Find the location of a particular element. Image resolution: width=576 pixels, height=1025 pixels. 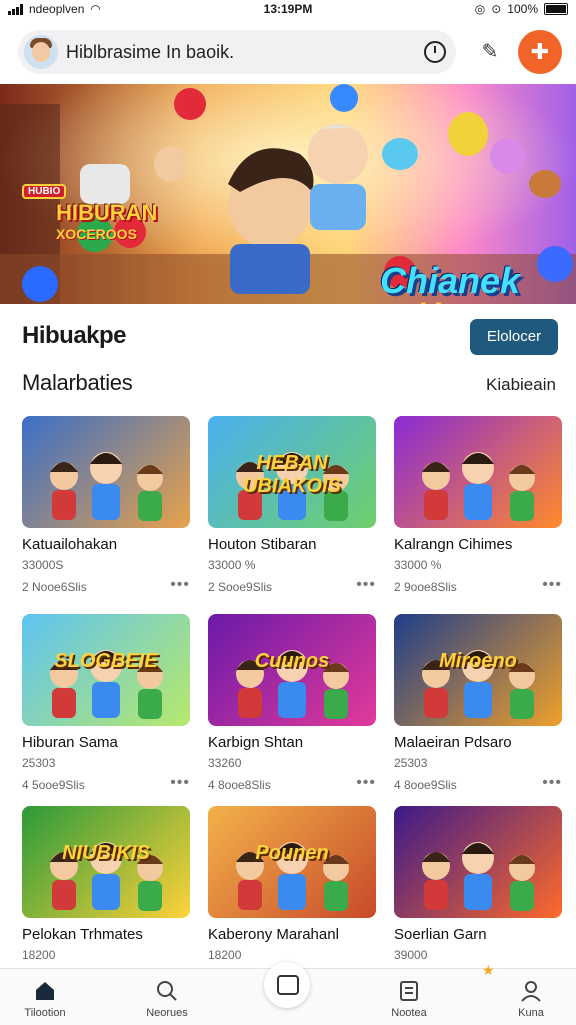

game-plays: 4 8ooe9Slis is located at coordinates (425, 785).